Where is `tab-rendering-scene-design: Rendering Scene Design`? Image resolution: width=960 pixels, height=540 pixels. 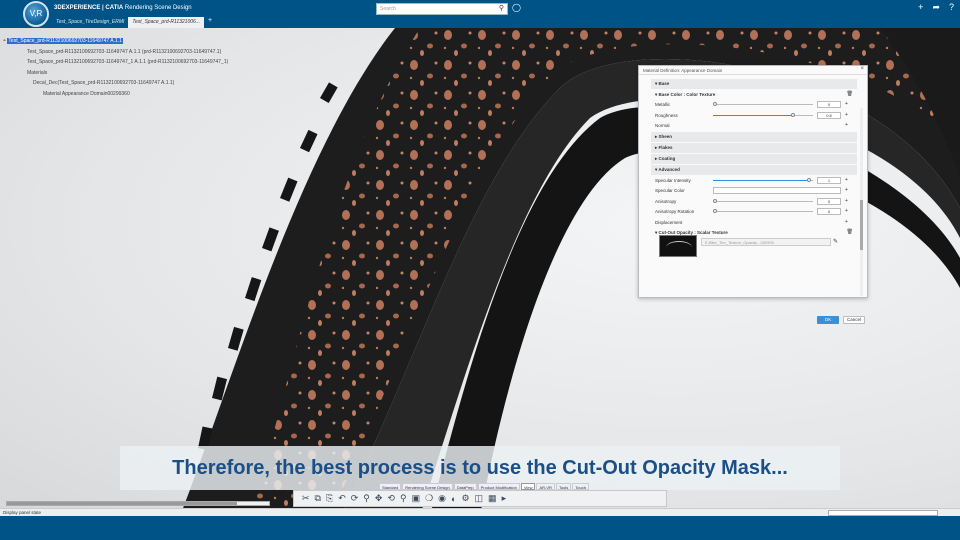 tab-rendering-scene-design: Rendering Scene Design is located at coordinates (427, 486).